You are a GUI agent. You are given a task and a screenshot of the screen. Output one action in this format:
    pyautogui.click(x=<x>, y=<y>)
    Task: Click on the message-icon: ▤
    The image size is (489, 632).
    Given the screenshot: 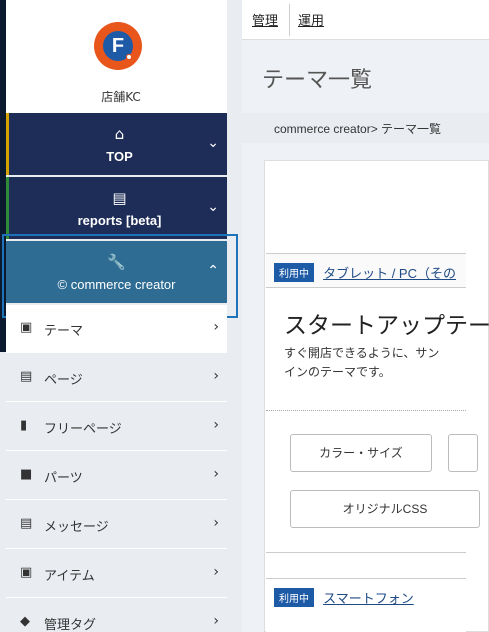 What is the action you would take?
    pyautogui.click(x=26, y=523)
    